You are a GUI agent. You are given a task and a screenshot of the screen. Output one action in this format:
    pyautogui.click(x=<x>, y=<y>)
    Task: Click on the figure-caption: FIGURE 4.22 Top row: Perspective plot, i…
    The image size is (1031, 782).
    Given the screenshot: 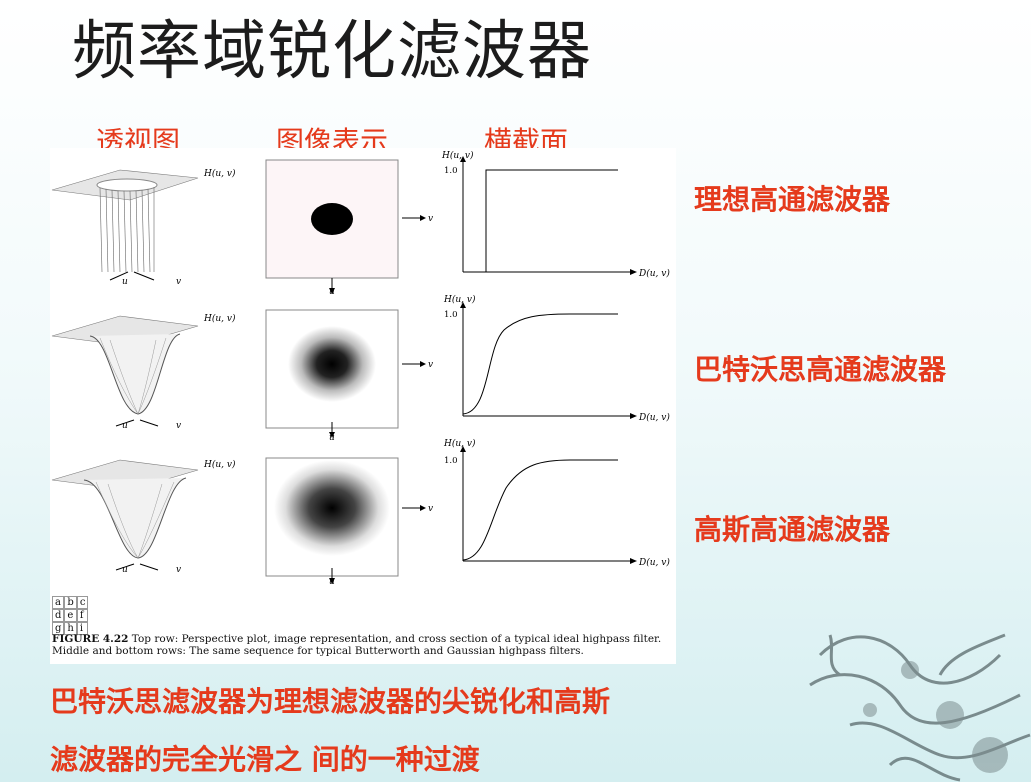 What is the action you would take?
    pyautogui.click(x=362, y=645)
    